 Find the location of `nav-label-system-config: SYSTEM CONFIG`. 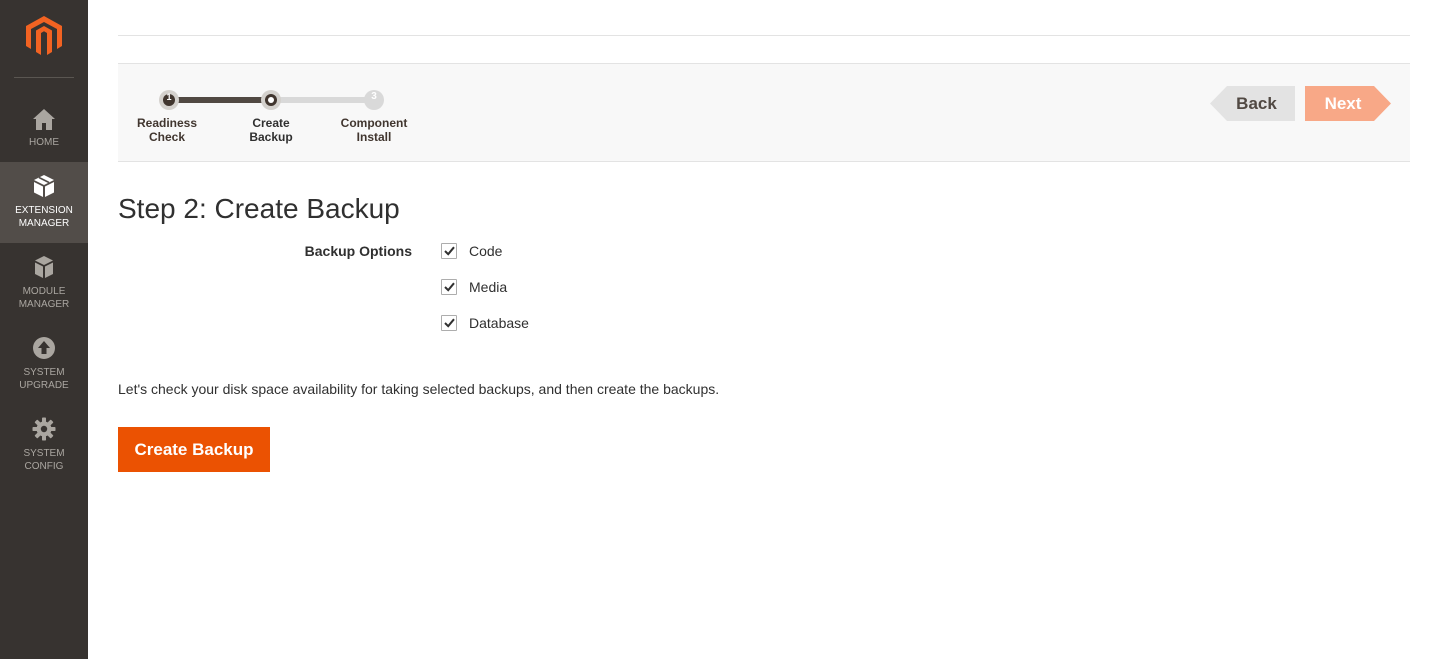

nav-label-system-config: SYSTEM CONFIG is located at coordinates (44, 460).